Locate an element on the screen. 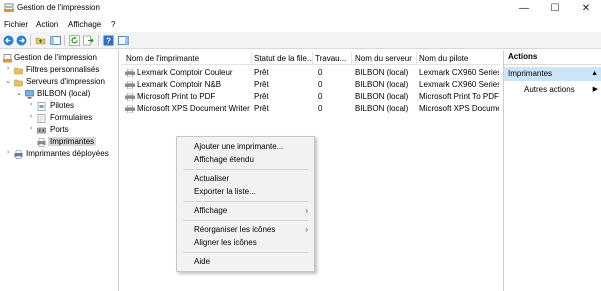  action-label: Autres actions is located at coordinates (549, 89).